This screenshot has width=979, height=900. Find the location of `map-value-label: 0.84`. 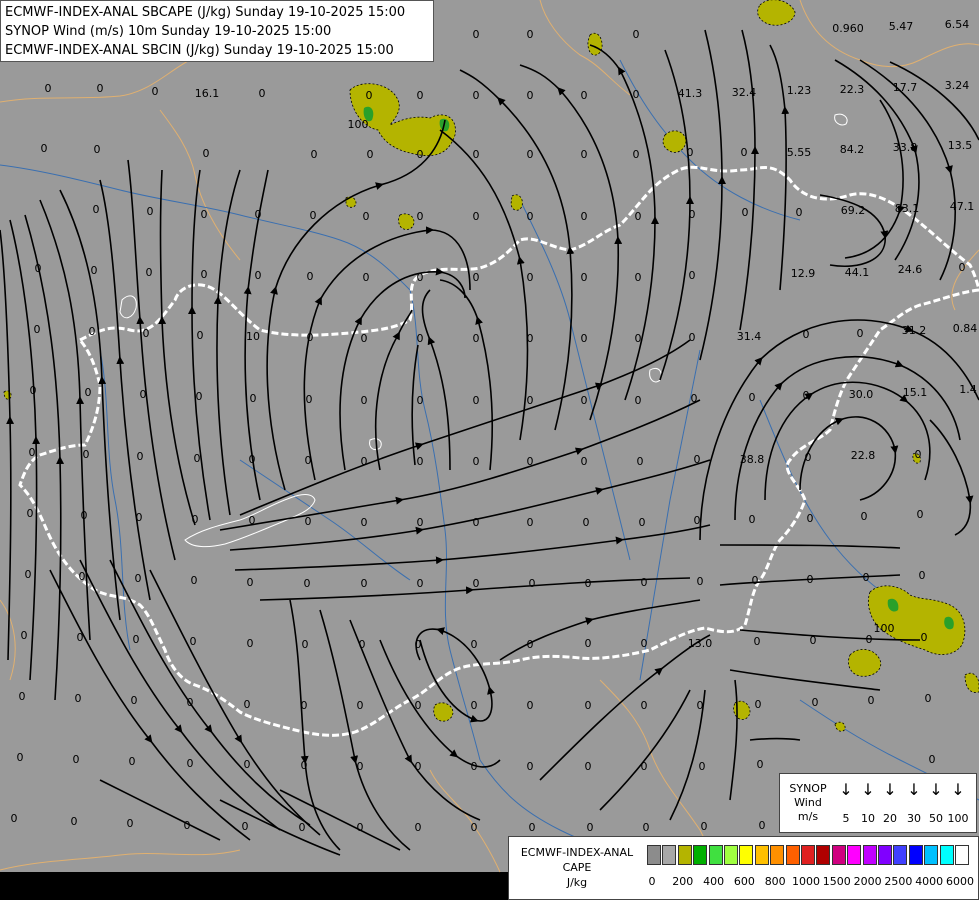

map-value-label: 0.84 is located at coordinates (965, 328).